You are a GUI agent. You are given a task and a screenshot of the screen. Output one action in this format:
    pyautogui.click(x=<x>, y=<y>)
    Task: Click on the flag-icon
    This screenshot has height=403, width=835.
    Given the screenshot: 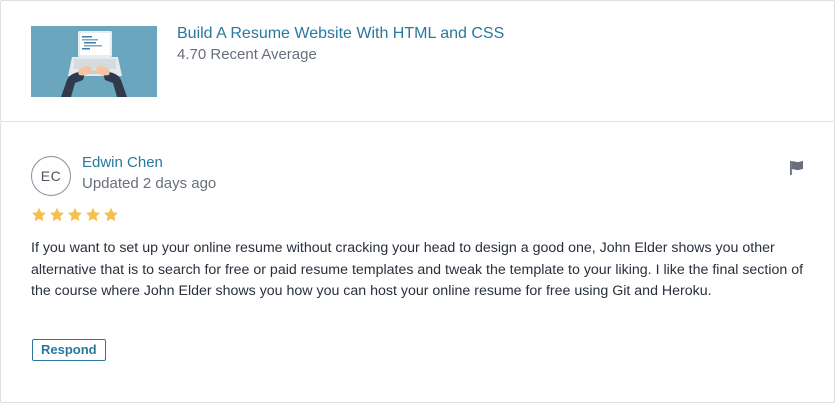 What is the action you would take?
    pyautogui.click(x=797, y=168)
    